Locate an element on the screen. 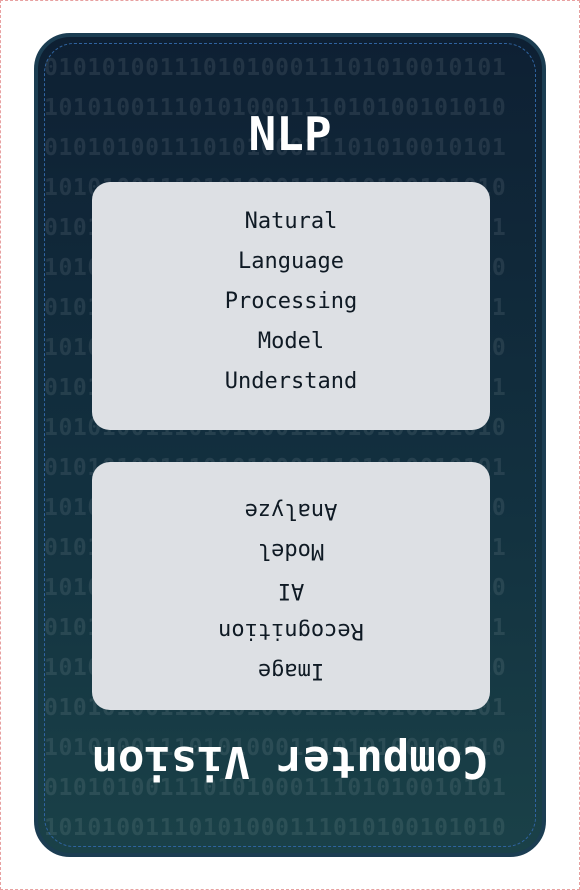  binary-row: 10101001110101000111010100101010 is located at coordinates (275, 828).